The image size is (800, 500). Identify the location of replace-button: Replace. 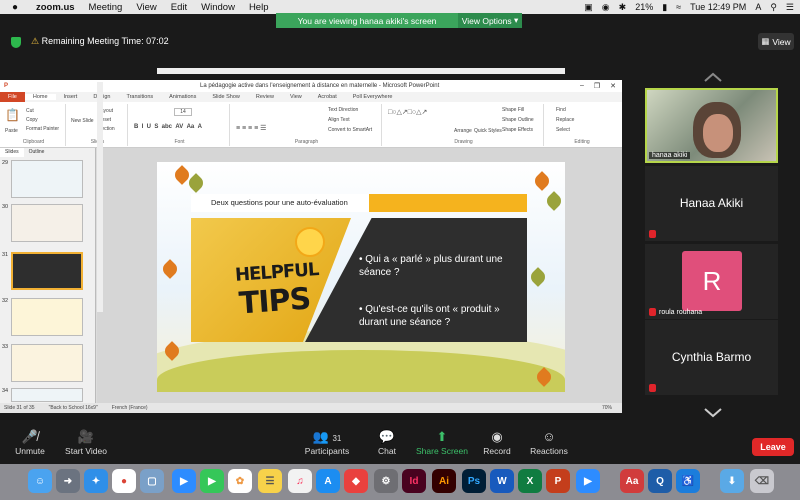
(565, 120).